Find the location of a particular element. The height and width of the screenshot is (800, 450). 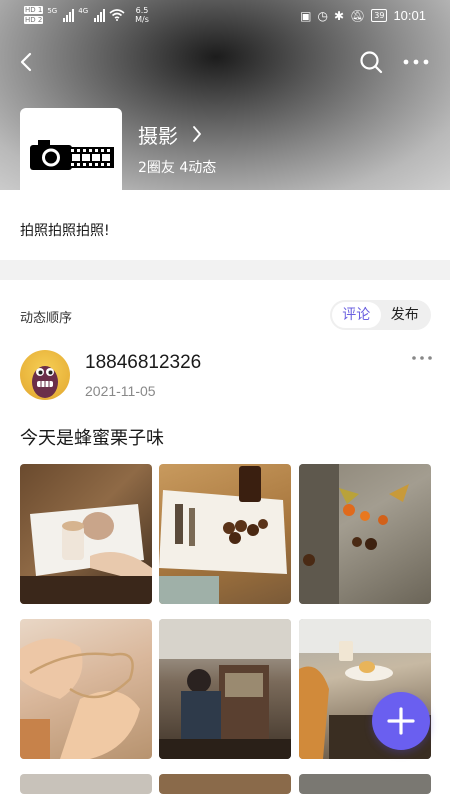

magazine-chestnuts-image is located at coordinates (223, 535).